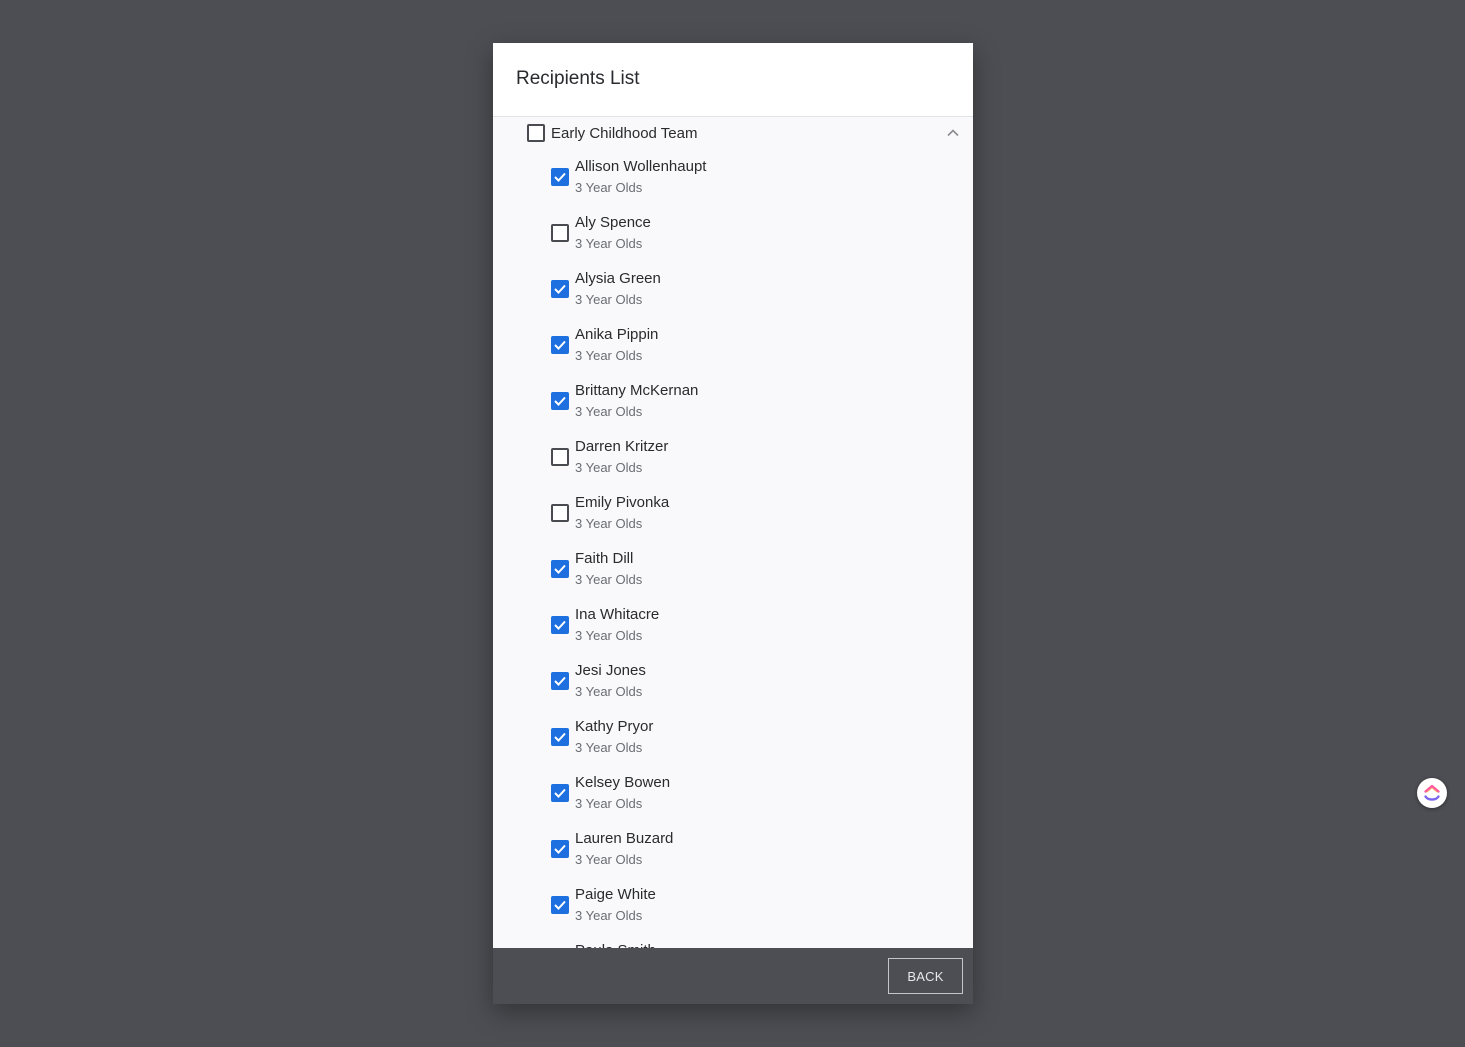 This screenshot has width=1465, height=1047. What do you see at coordinates (733, 905) in the screenshot?
I see `list-item: Paige White 3 Year Olds` at bounding box center [733, 905].